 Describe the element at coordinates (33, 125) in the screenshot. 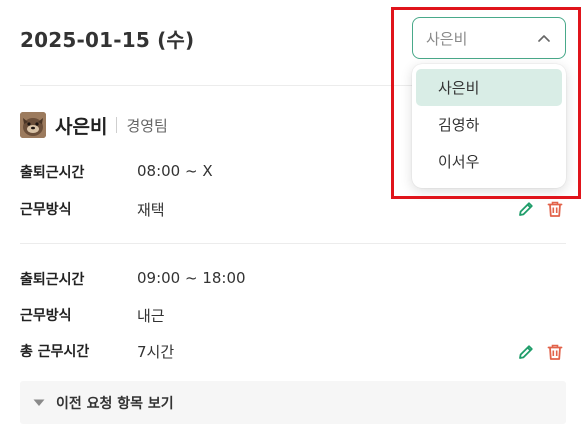

I see `avatar` at that location.